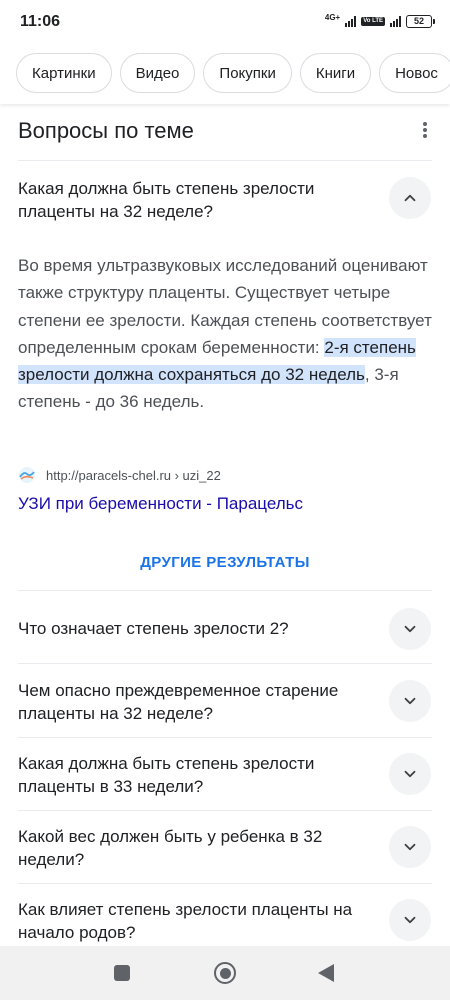  Describe the element at coordinates (332, 17) in the screenshot. I see `network-type-label: 4G+` at that location.